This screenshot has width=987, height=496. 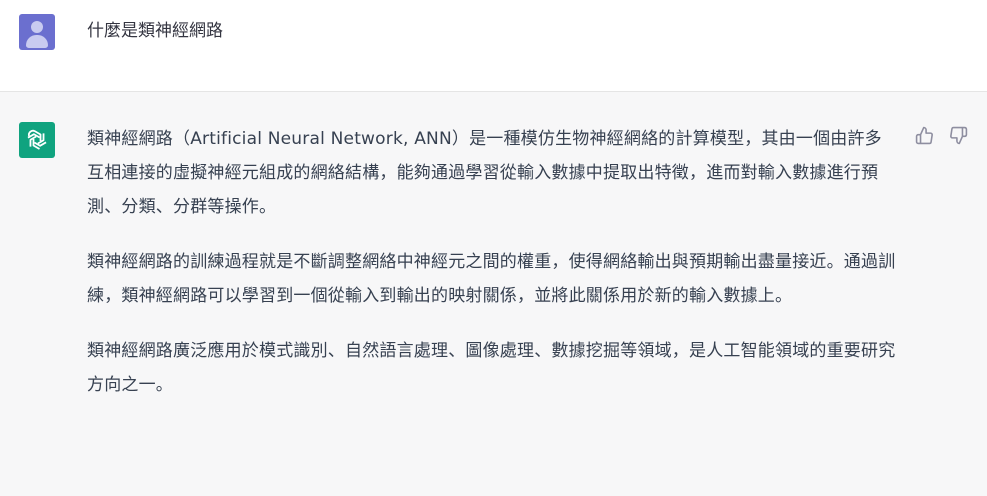 What do you see at coordinates (941, 135) in the screenshot?
I see `feedback-buttons` at bounding box center [941, 135].